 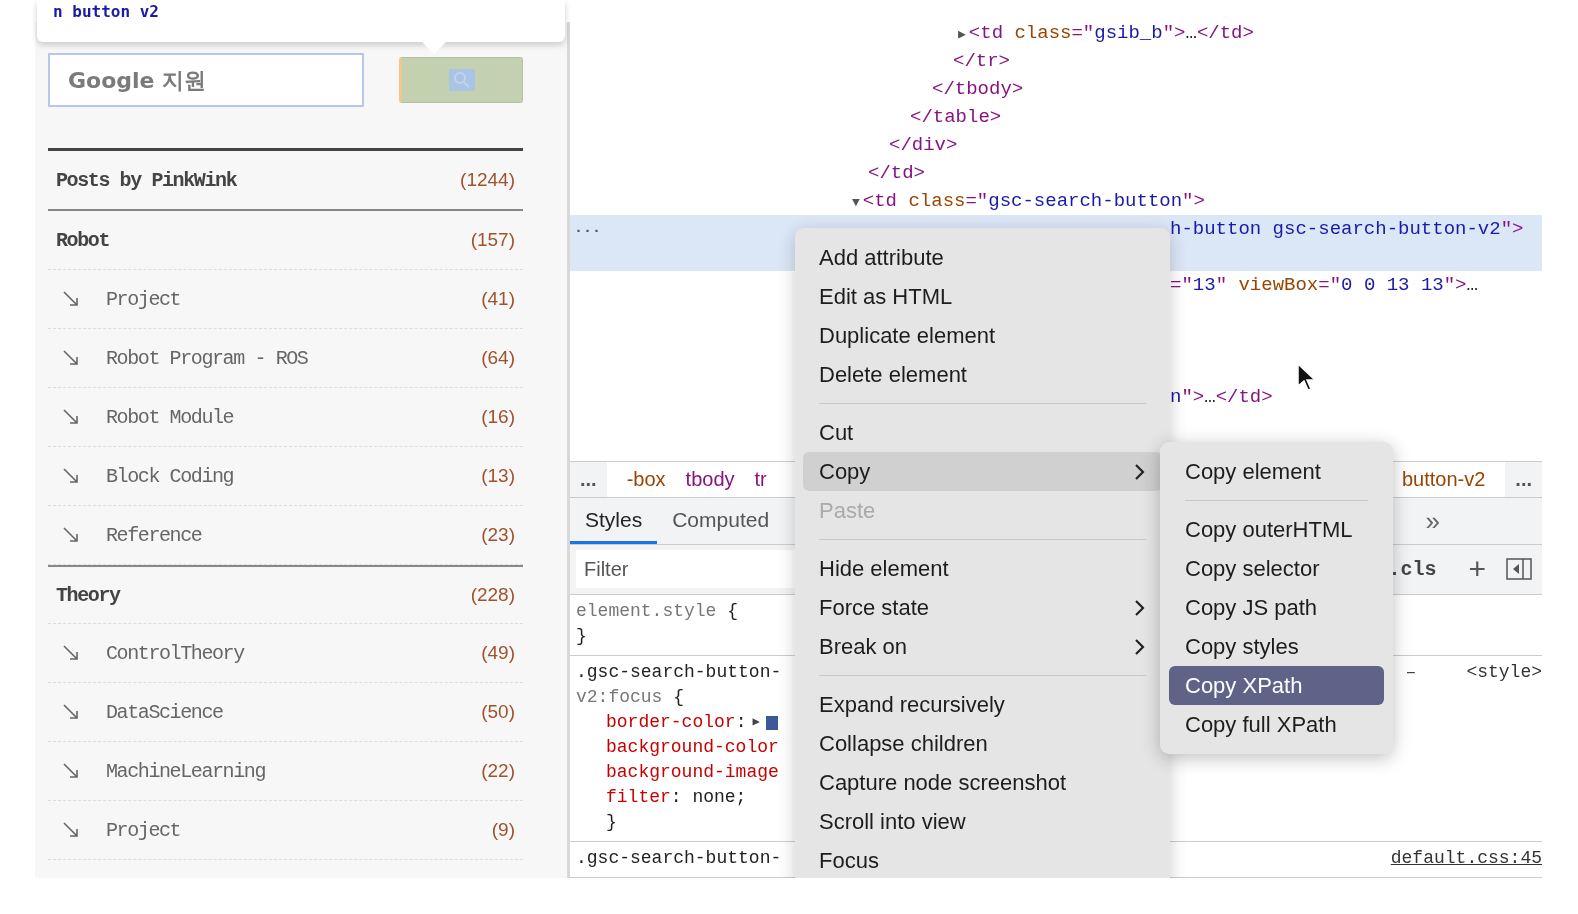 What do you see at coordinates (692, 747) in the screenshot?
I see `css-property: background-color` at bounding box center [692, 747].